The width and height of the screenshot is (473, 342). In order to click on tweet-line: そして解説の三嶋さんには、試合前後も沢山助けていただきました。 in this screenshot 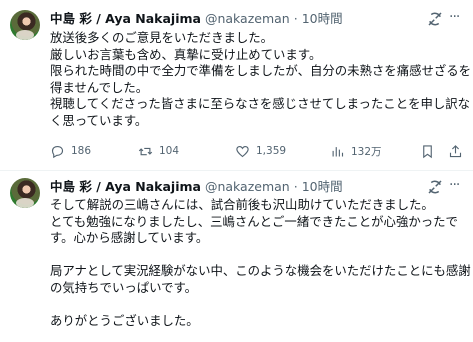, I will do `click(242, 204)`.